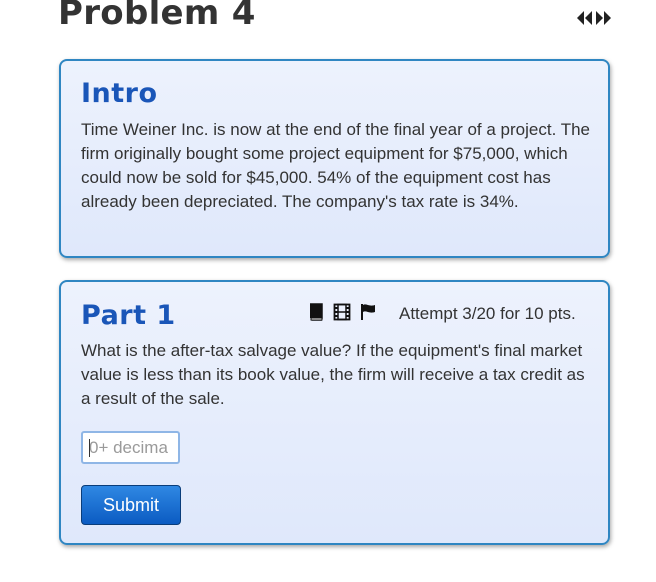 Image resolution: width=656 pixels, height=582 pixels. I want to click on problem-navigation, so click(594, 18).